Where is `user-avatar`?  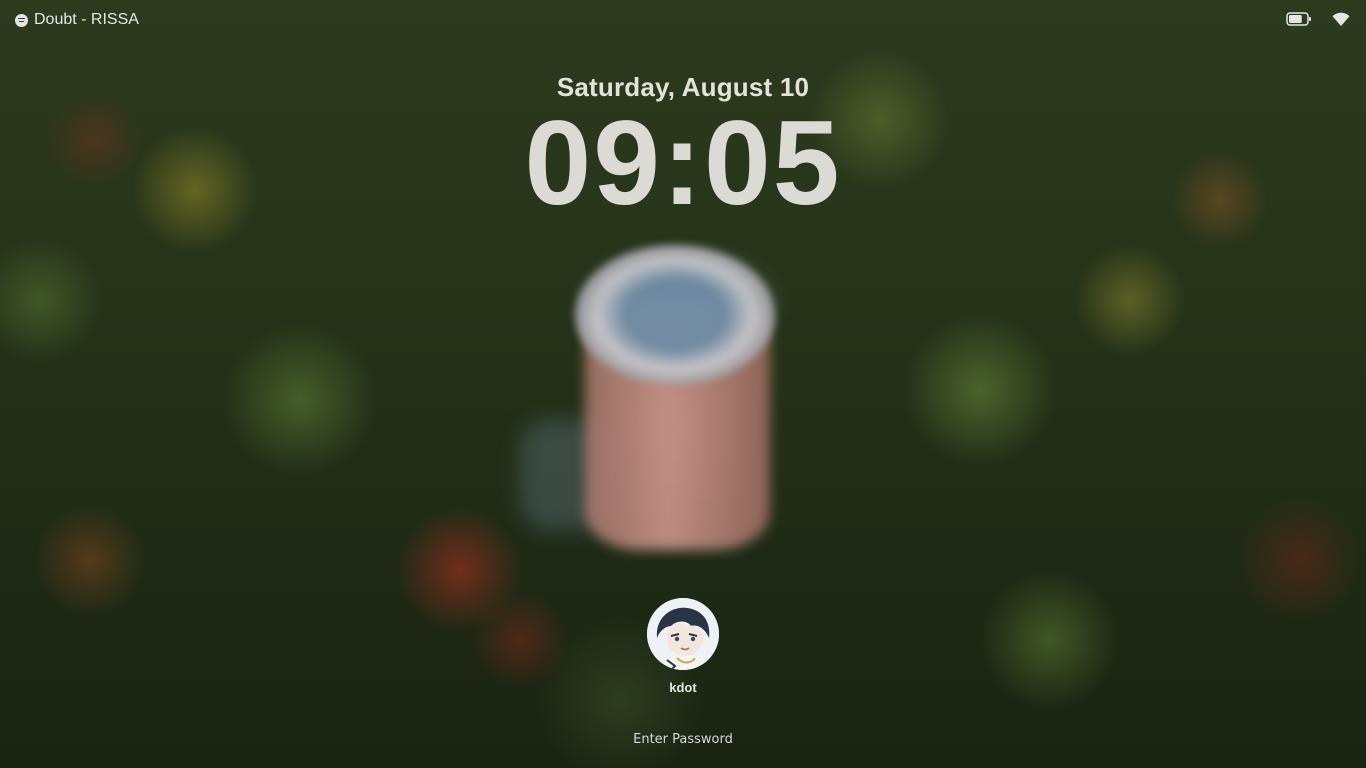 user-avatar is located at coordinates (683, 634).